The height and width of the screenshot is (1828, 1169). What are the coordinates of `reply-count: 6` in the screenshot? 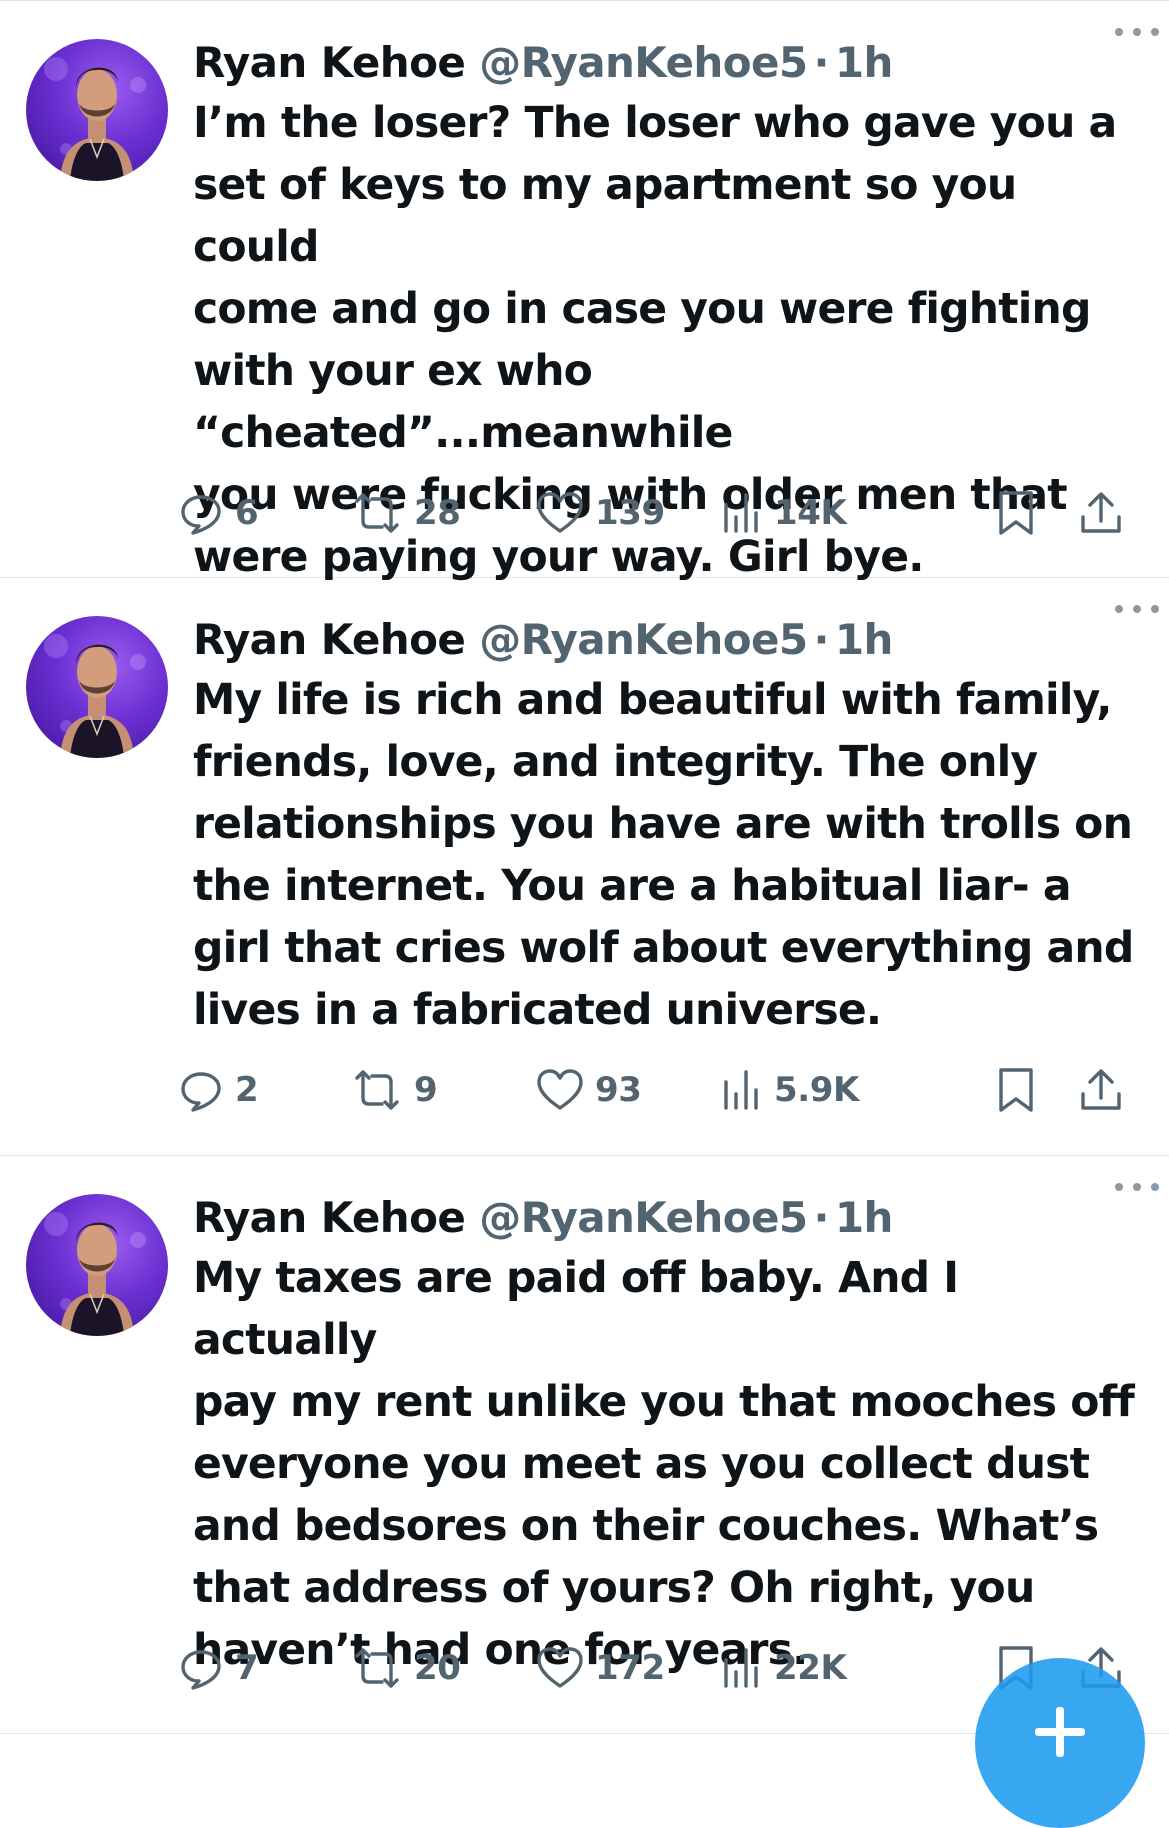 It's located at (247, 513).